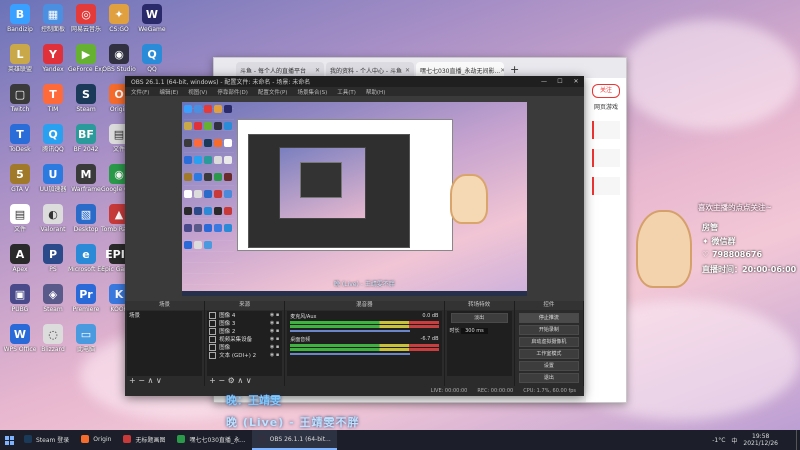  Describe the element at coordinates (20, 258) in the screenshot. I see `desktop-icon: A Apex` at that location.